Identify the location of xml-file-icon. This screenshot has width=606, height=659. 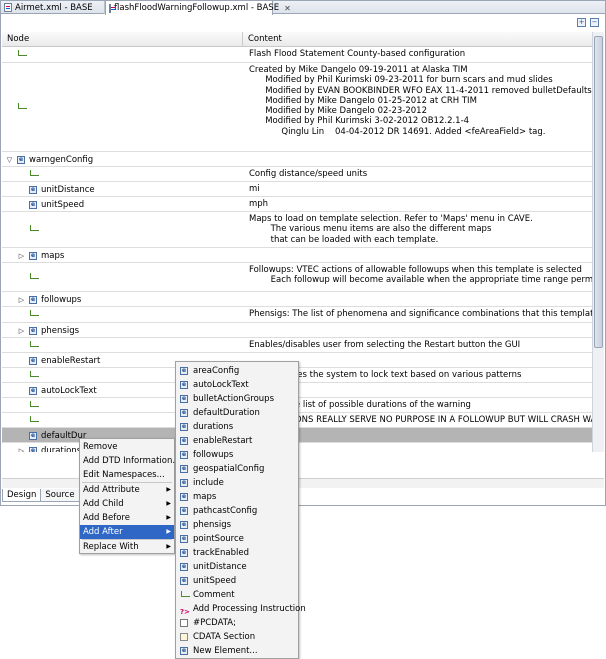
(112, 8).